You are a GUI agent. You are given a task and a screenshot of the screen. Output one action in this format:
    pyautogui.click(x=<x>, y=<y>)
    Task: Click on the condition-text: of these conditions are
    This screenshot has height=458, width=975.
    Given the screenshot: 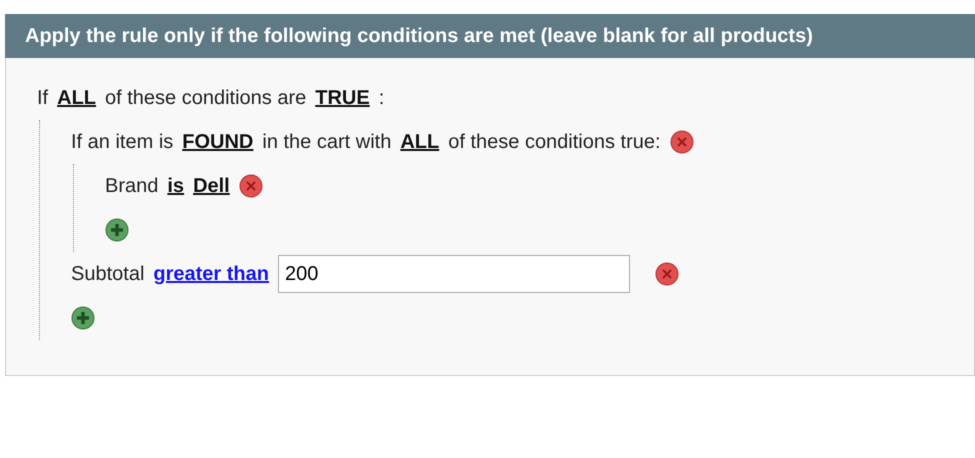 What is the action you would take?
    pyautogui.click(x=205, y=98)
    